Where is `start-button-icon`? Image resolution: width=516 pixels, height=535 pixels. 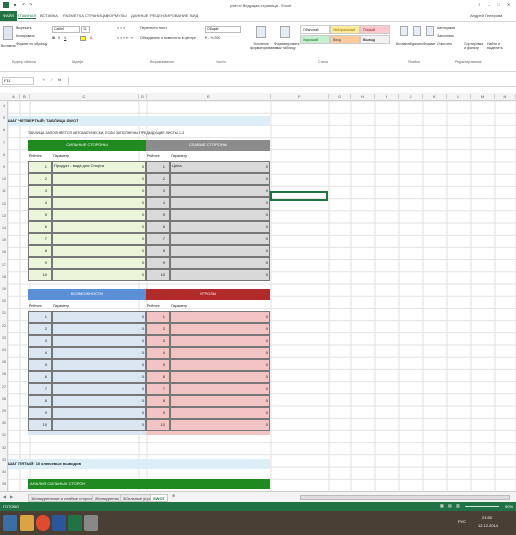 start-button-icon is located at coordinates (10, 523).